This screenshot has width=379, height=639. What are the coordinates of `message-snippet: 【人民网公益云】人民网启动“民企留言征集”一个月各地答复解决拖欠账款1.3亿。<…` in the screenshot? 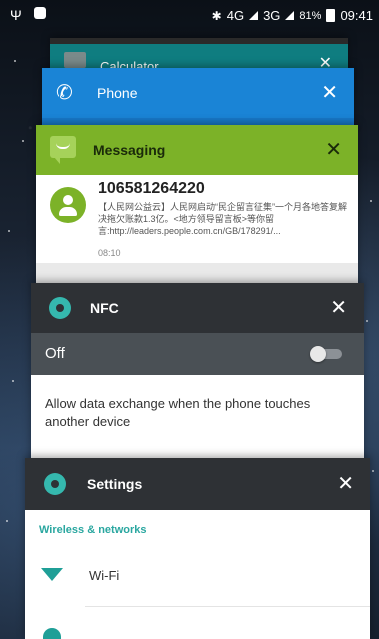 It's located at (222, 219).